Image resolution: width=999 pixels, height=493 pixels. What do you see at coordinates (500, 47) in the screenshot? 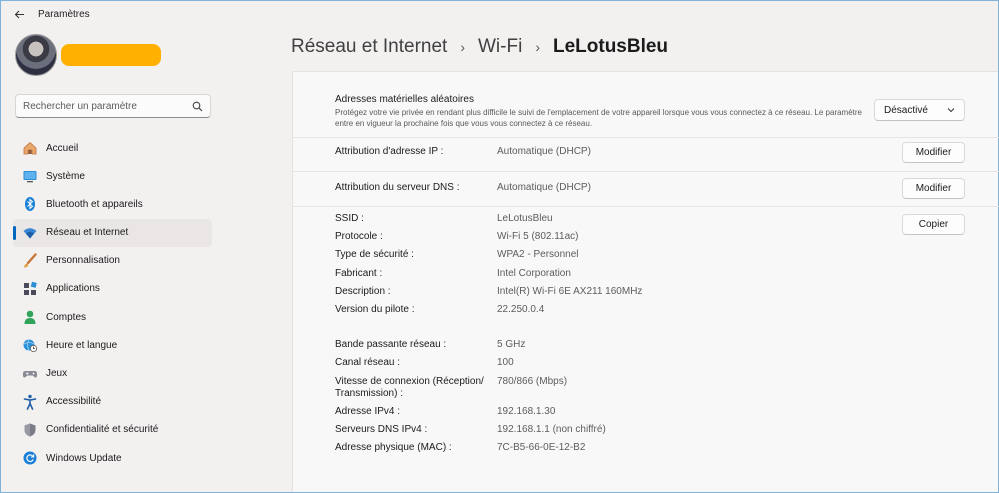
I see `breadcrumb-wifi: Wi-Fi` at bounding box center [500, 47].